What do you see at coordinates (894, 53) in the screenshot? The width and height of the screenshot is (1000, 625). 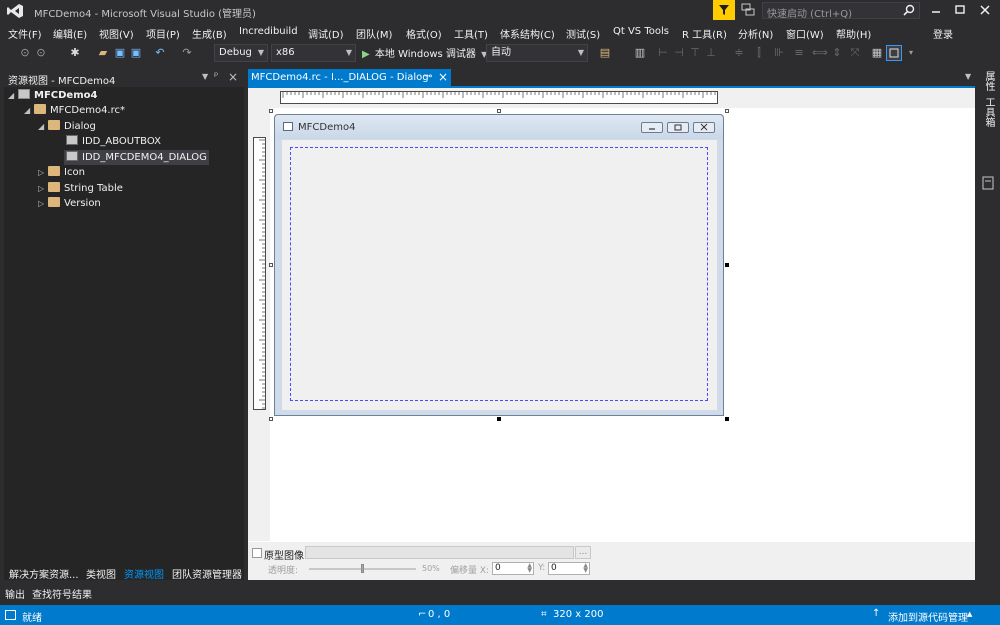 I see `toggle-guides-icon` at bounding box center [894, 53].